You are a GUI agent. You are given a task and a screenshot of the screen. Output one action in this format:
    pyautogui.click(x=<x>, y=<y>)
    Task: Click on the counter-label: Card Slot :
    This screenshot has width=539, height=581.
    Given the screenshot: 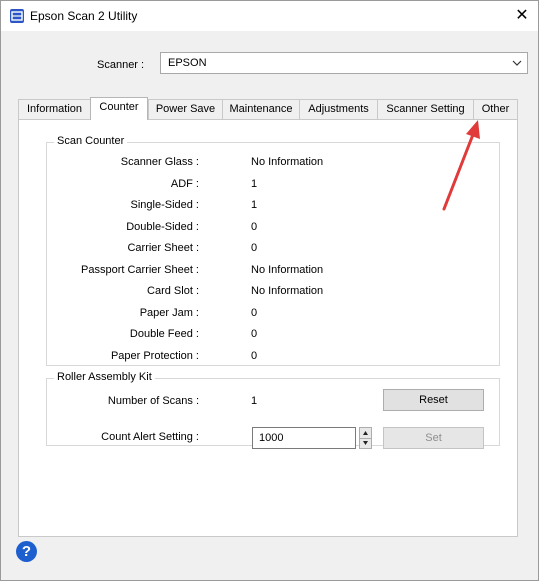 What is the action you would take?
    pyautogui.click(x=173, y=291)
    